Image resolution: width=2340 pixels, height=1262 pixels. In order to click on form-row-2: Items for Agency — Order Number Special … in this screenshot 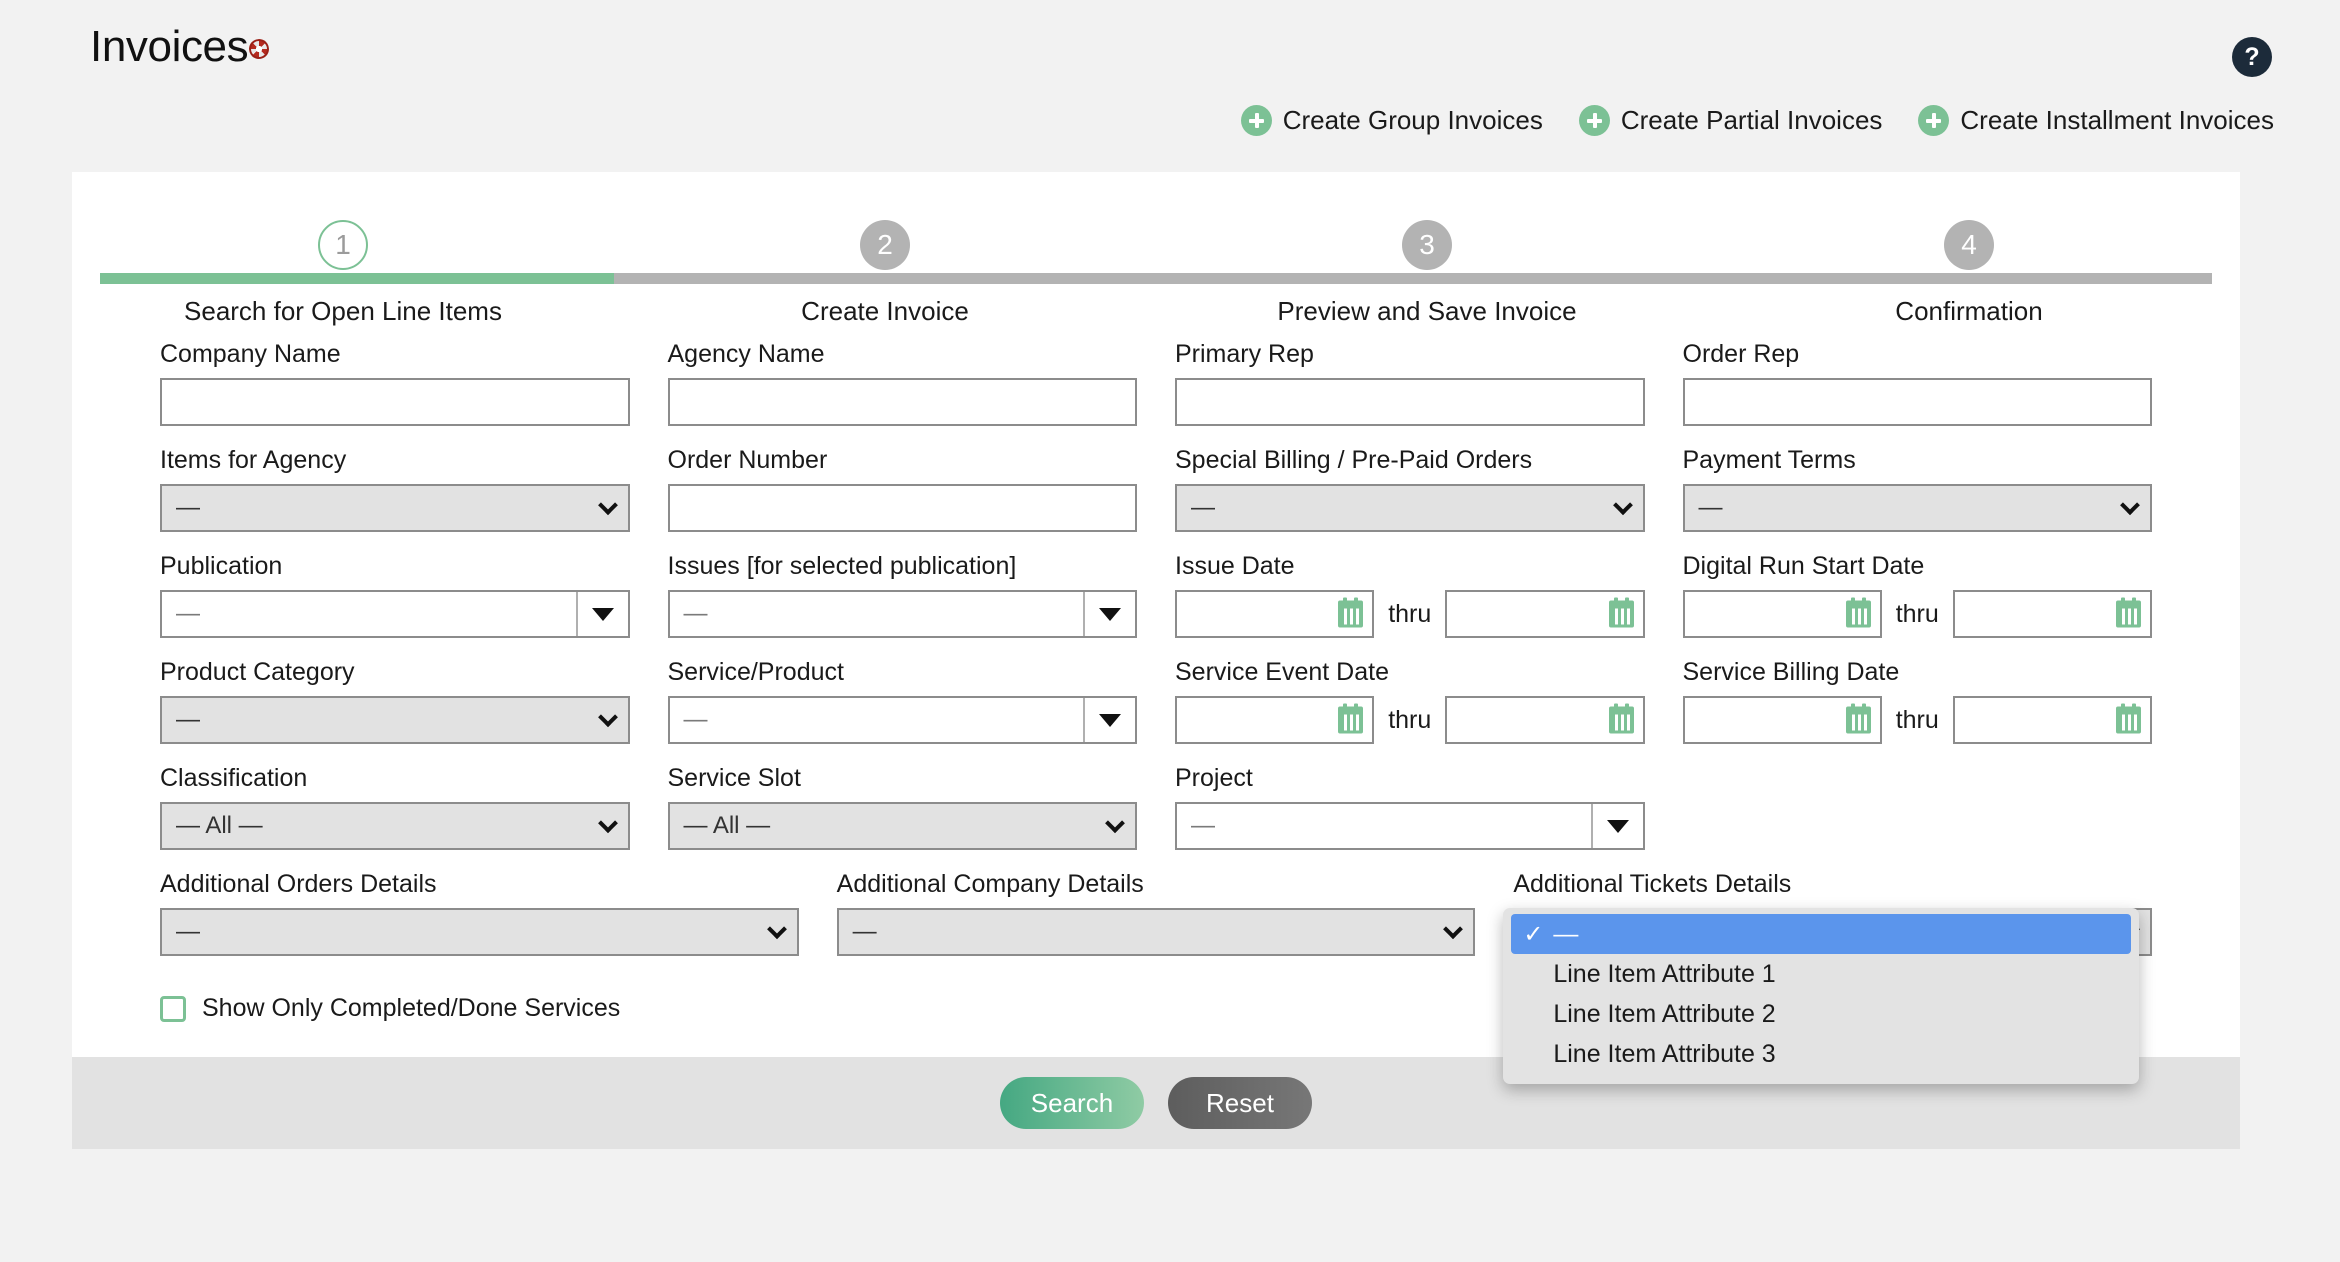, I will do `click(1156, 489)`.